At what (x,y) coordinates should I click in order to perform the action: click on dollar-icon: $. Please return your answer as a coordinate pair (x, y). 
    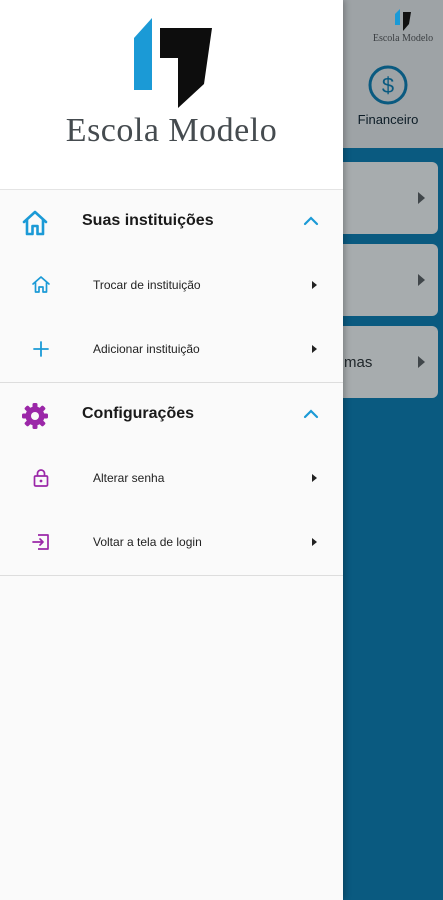
    Looking at the image, I should click on (388, 85).